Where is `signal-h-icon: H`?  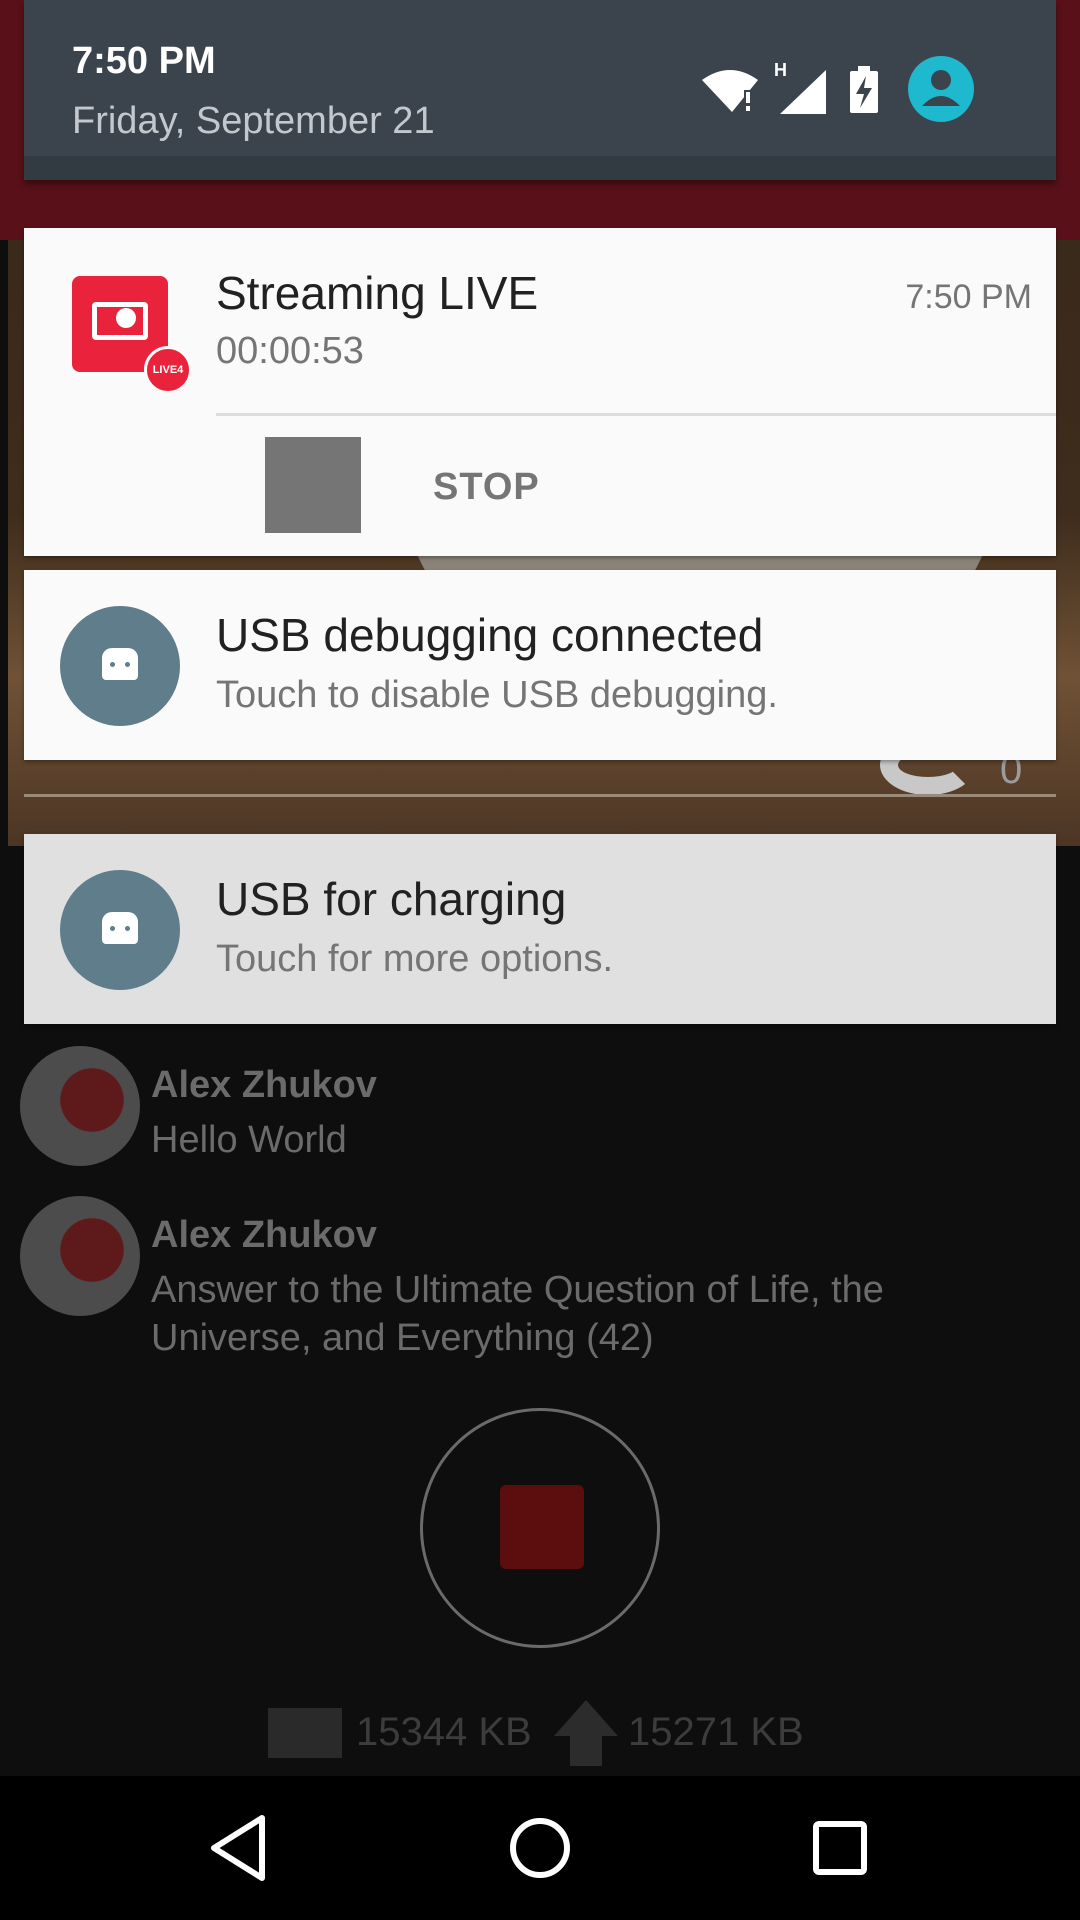 signal-h-icon: H is located at coordinates (800, 87).